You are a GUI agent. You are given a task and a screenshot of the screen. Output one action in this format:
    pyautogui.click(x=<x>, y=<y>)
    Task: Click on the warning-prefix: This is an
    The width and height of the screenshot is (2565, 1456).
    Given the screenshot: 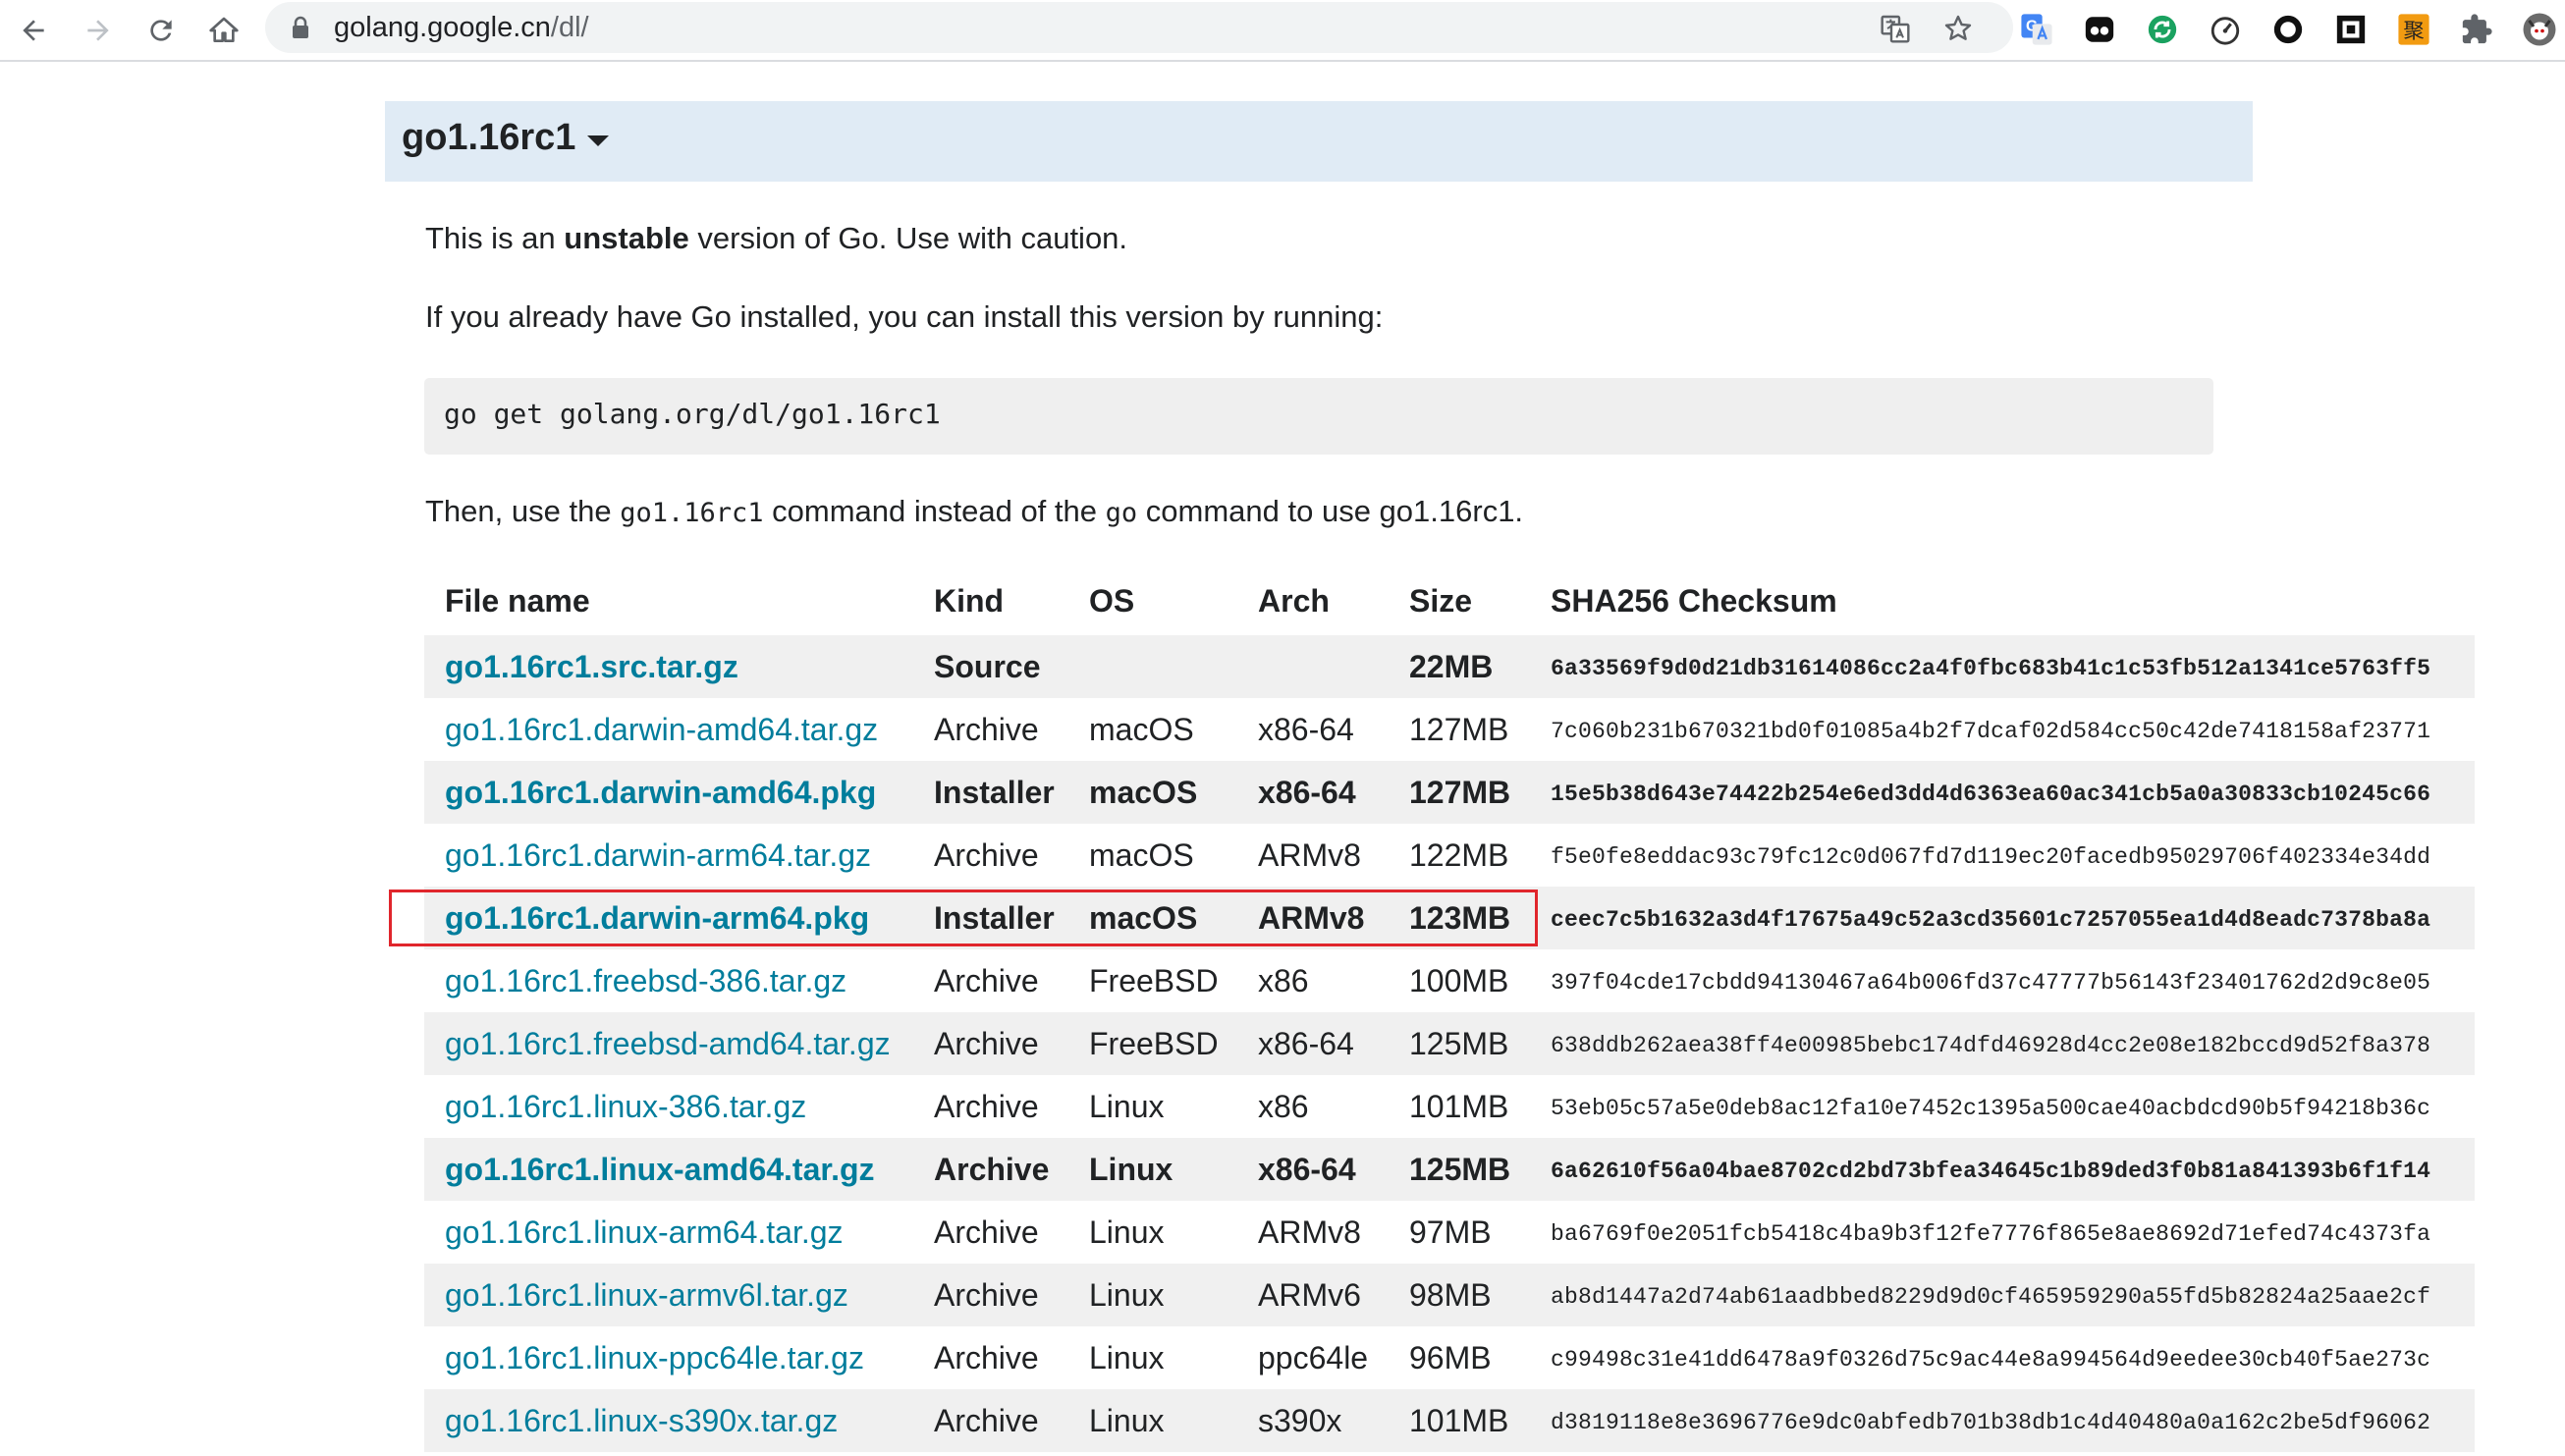 What is the action you would take?
    pyautogui.click(x=490, y=238)
    